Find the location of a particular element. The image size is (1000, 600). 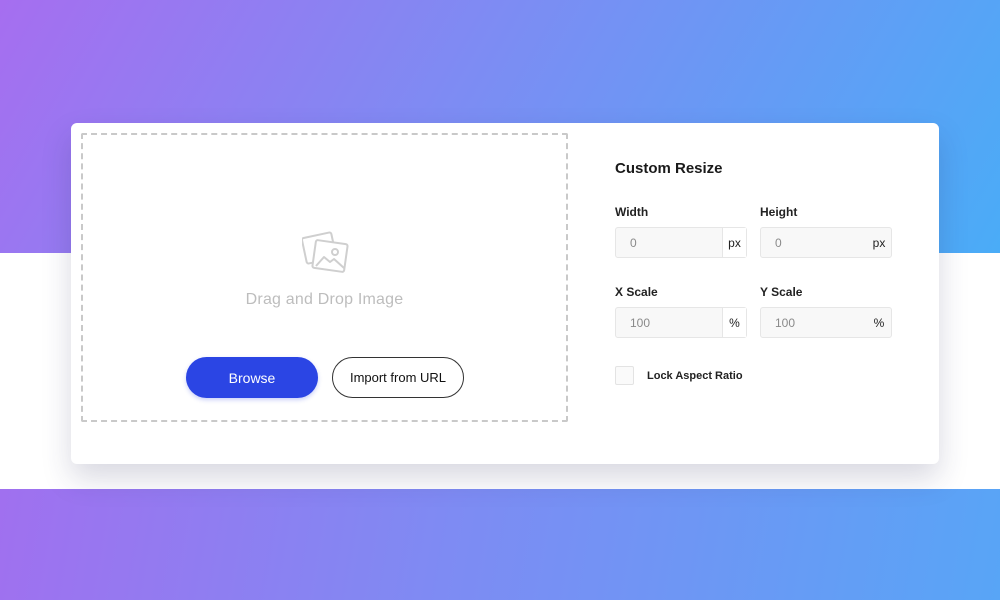

browse-button: Browse is located at coordinates (252, 377).